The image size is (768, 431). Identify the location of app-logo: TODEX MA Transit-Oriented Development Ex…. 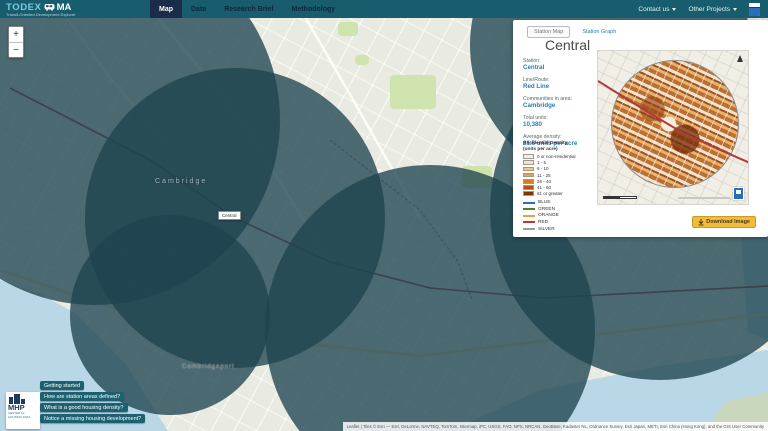
(75, 9).